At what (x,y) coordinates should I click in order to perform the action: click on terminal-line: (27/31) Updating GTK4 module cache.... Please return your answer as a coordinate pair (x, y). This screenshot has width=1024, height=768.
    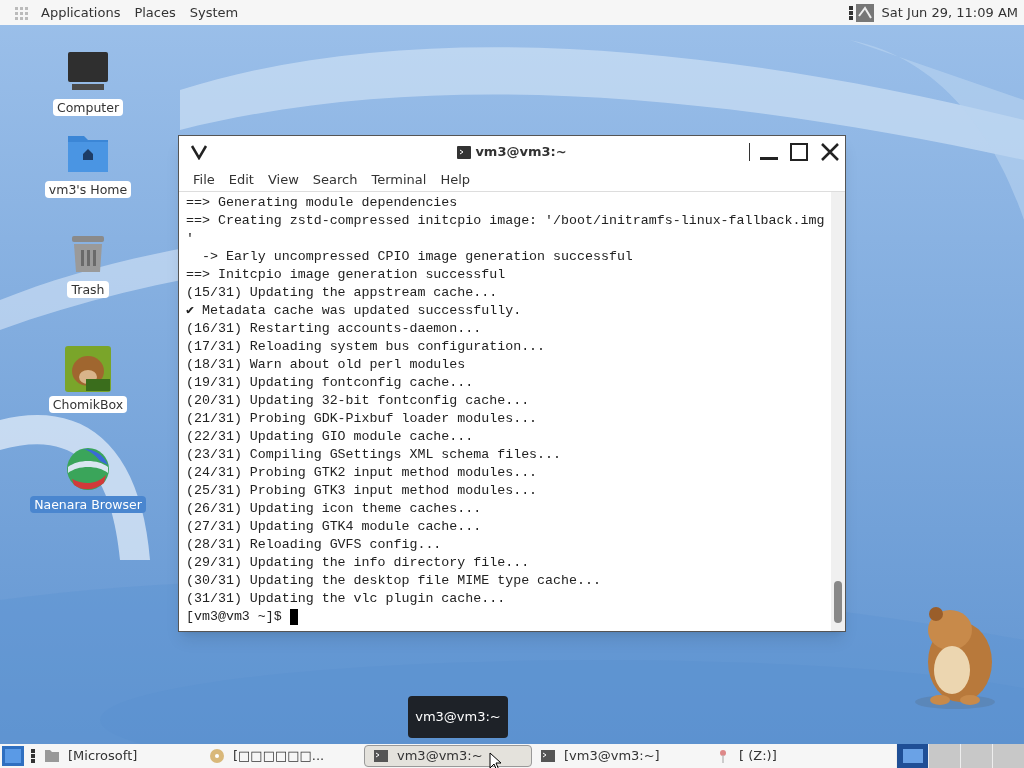
    Looking at the image, I should click on (334, 527).